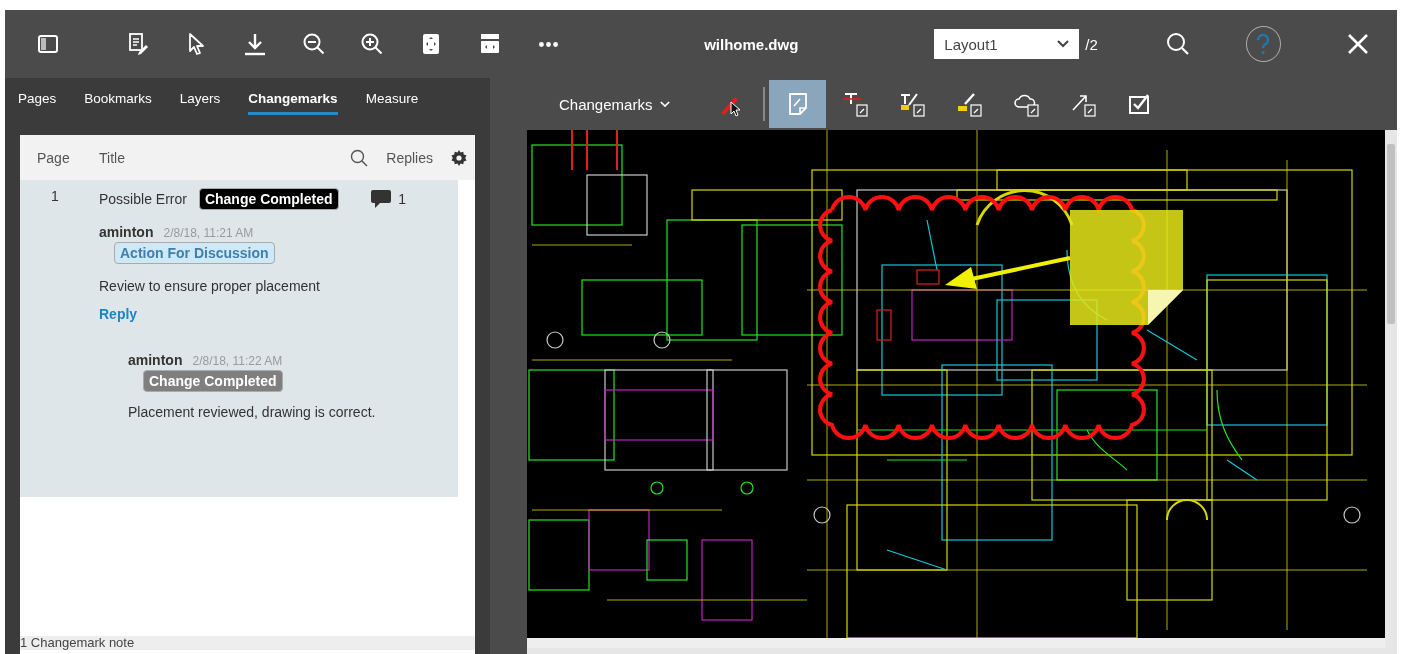  What do you see at coordinates (615, 104) in the screenshot?
I see `mode-dropdown: Changemarks` at bounding box center [615, 104].